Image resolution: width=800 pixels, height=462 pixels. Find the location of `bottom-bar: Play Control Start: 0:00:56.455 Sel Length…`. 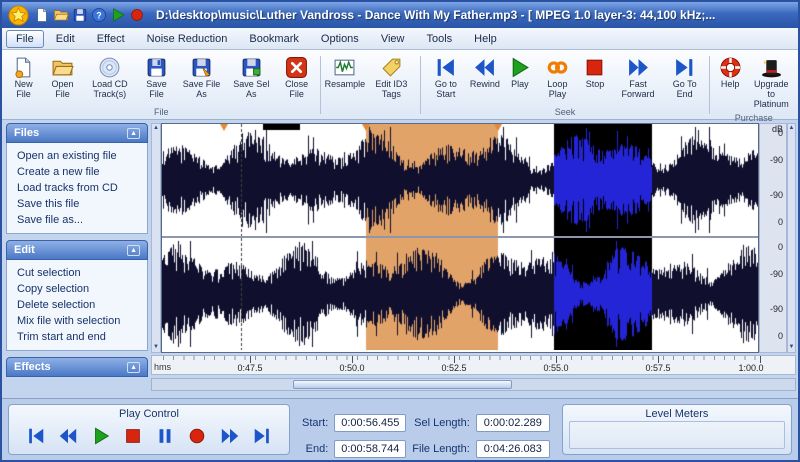

bottom-bar: Play Control Start: 0:00:56.455 Sel Length… is located at coordinates (400, 429).